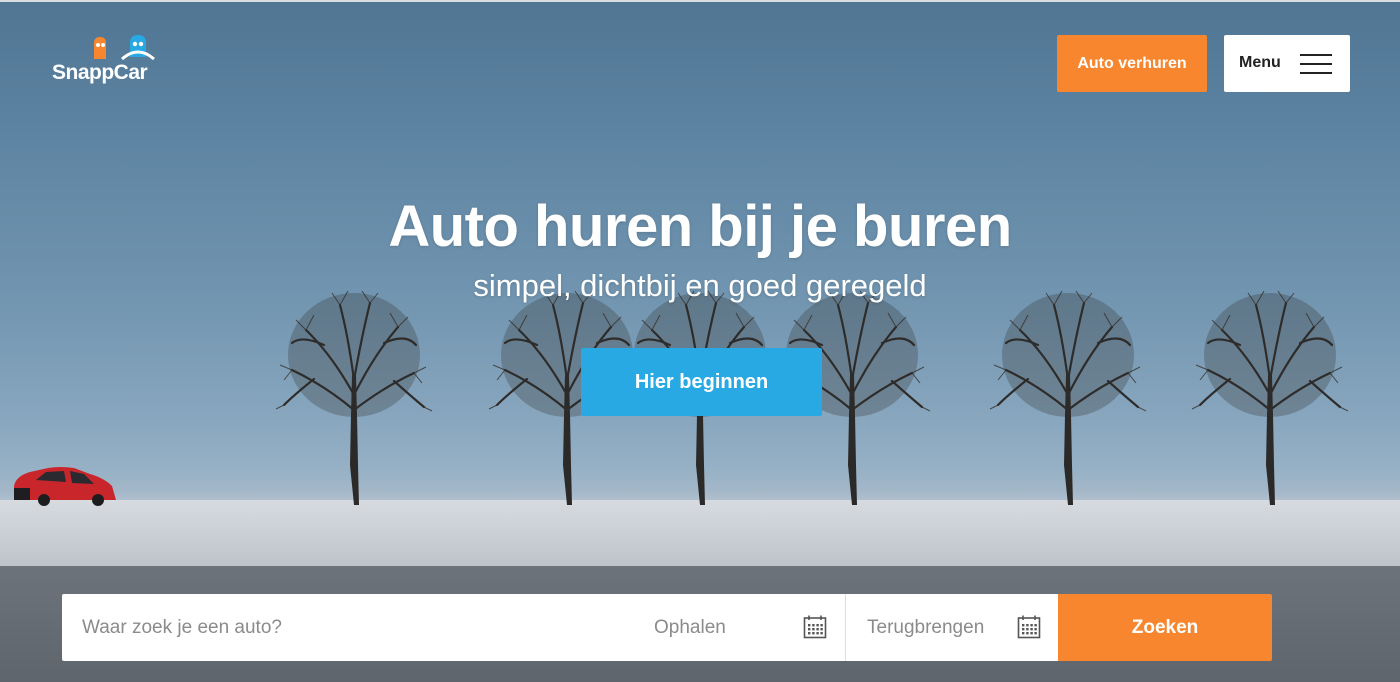 This screenshot has height=682, width=1400. What do you see at coordinates (739, 627) in the screenshot?
I see `pickup-date-field` at bounding box center [739, 627].